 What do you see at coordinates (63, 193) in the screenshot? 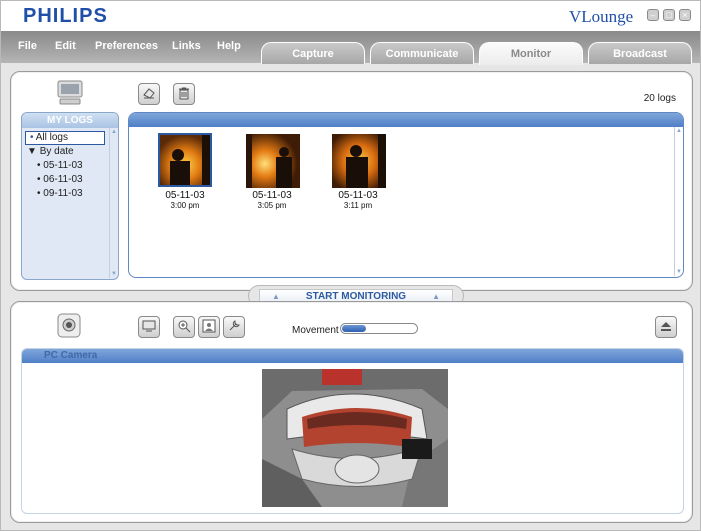
I see `tree-label: 09-11-03` at bounding box center [63, 193].